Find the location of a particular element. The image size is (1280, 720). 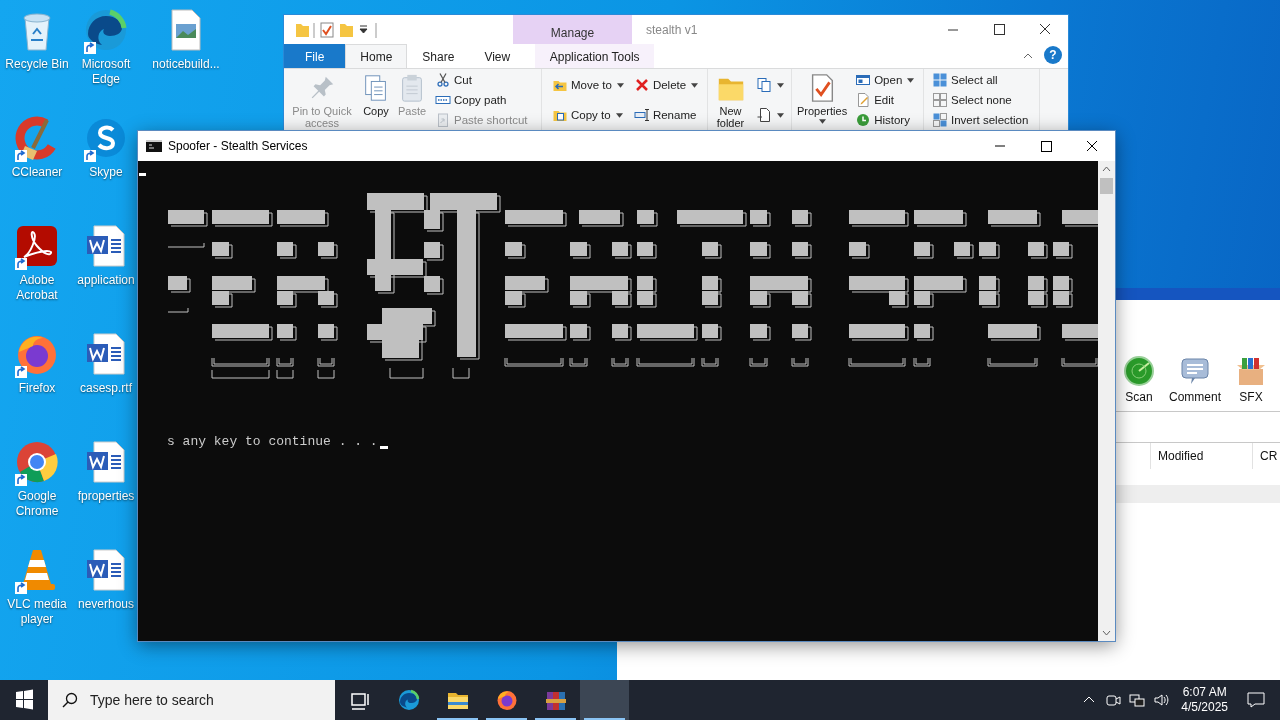

scan-button: Scan is located at coordinates (1139, 383).